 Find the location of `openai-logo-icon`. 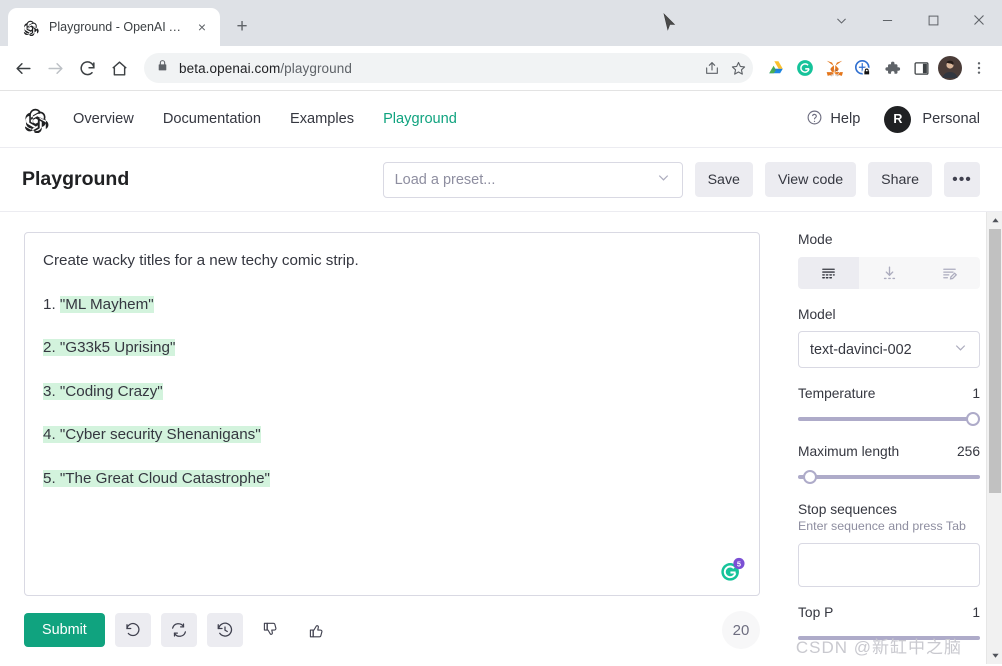

openai-logo-icon is located at coordinates (35, 119).